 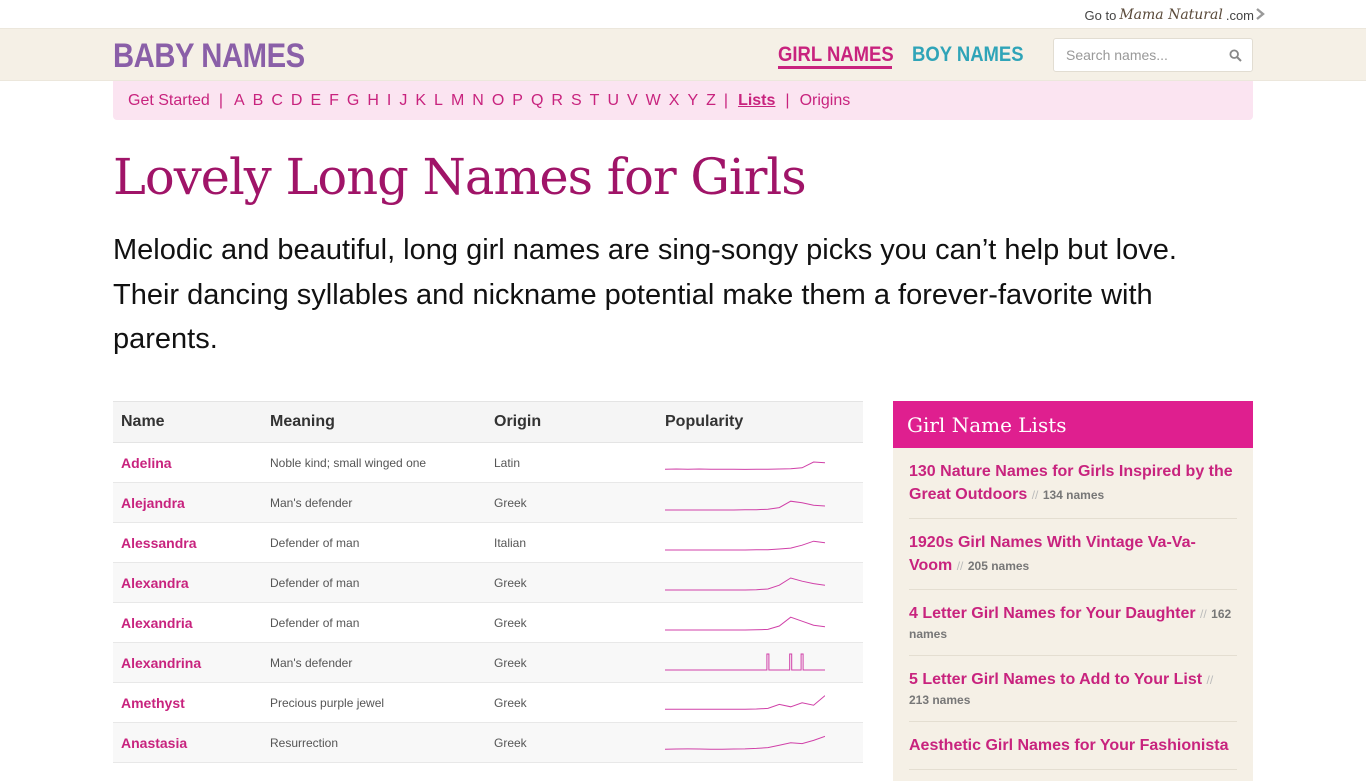 I want to click on letter-link-b: B, so click(x=258, y=101).